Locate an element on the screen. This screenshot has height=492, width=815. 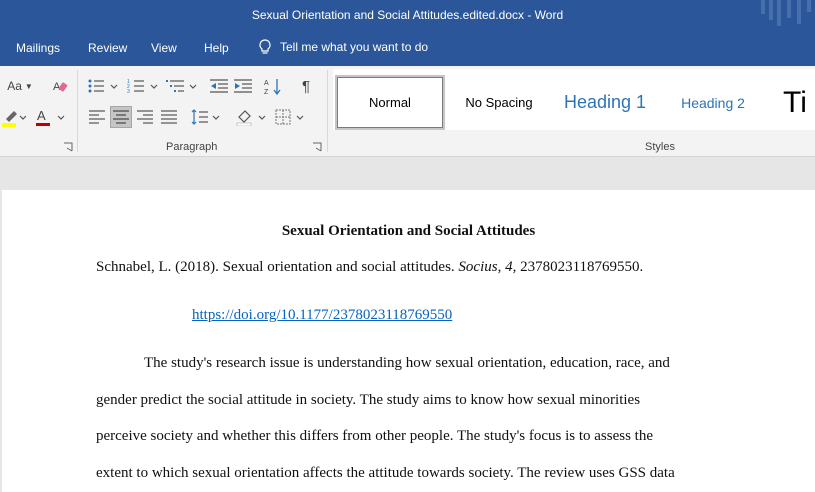
tell-me-label: Tell me what you want to do is located at coordinates (354, 47).